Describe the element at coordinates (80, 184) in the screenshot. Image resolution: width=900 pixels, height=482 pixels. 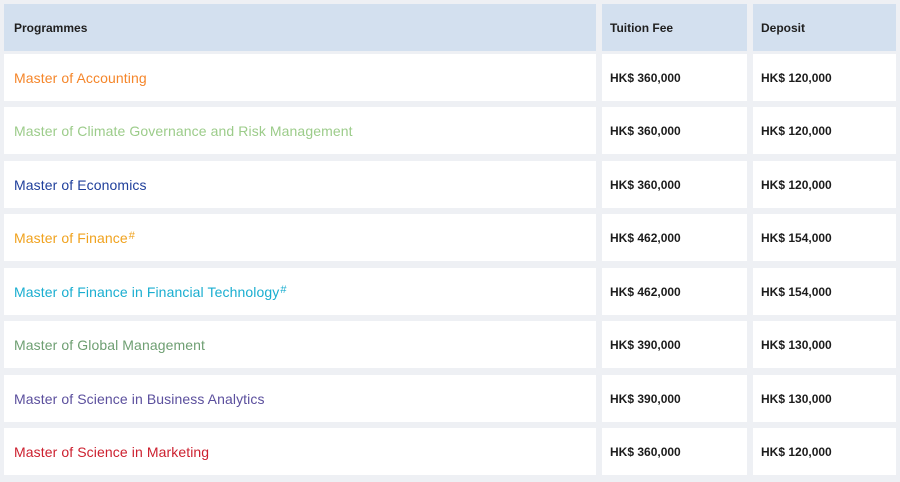
I see `programme-label: Master of Economics` at that location.